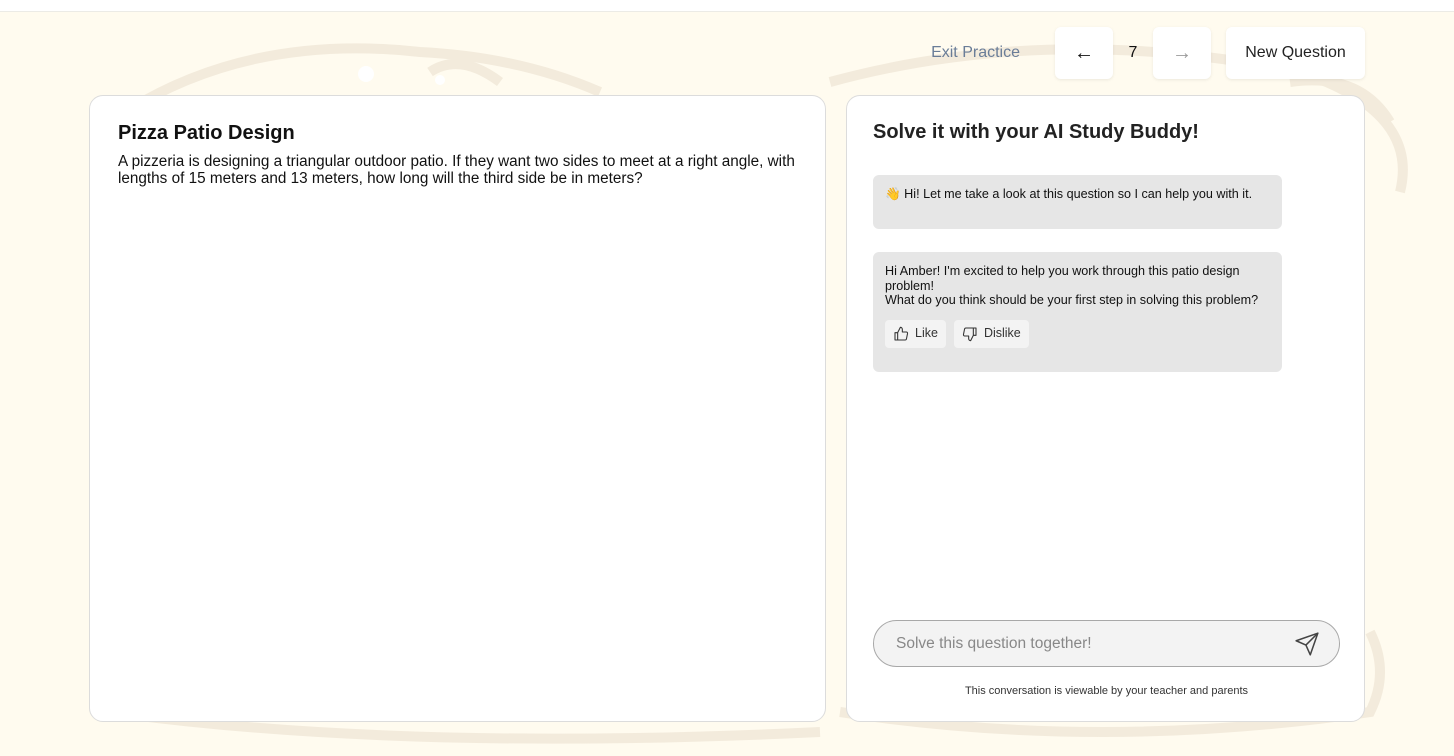  What do you see at coordinates (727, 6) in the screenshot?
I see `top-border` at bounding box center [727, 6].